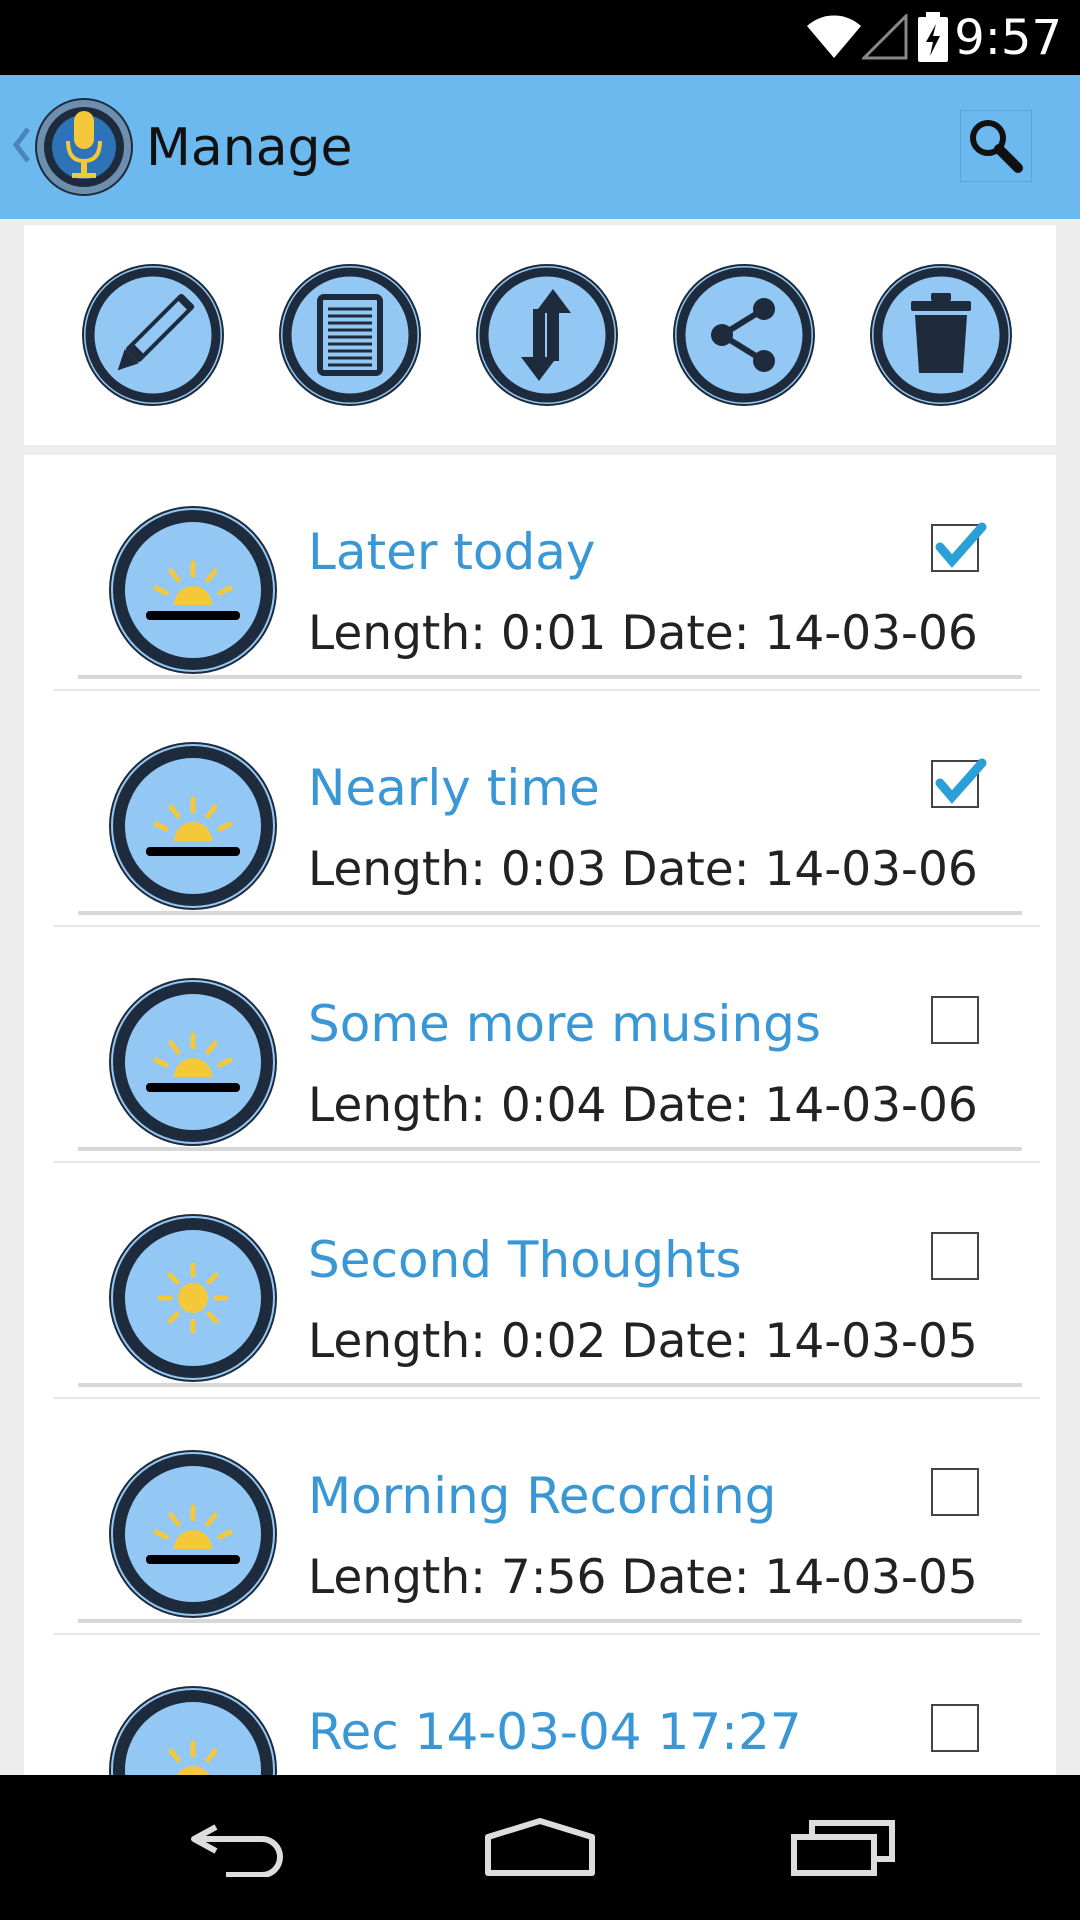 Image resolution: width=1080 pixels, height=1920 pixels. What do you see at coordinates (452, 552) in the screenshot?
I see `recording-title: Later today` at bounding box center [452, 552].